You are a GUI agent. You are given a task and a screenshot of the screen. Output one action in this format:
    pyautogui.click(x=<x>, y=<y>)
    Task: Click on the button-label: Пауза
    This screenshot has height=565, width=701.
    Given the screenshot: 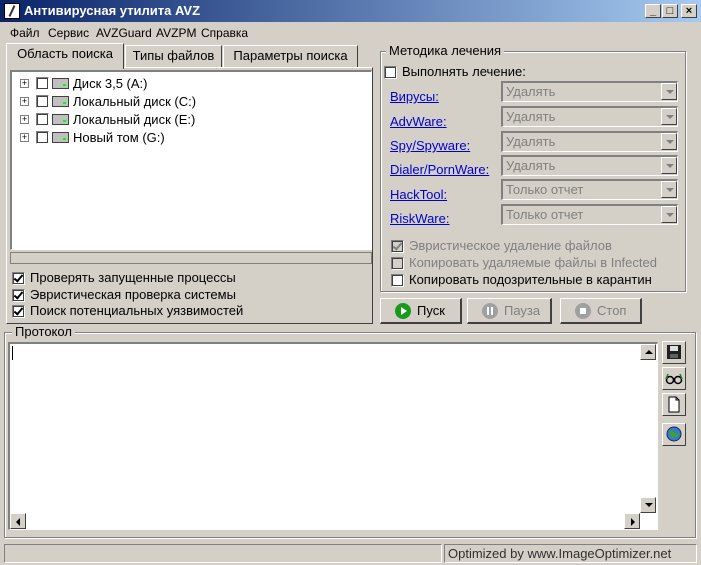 What is the action you would take?
    pyautogui.click(x=522, y=310)
    